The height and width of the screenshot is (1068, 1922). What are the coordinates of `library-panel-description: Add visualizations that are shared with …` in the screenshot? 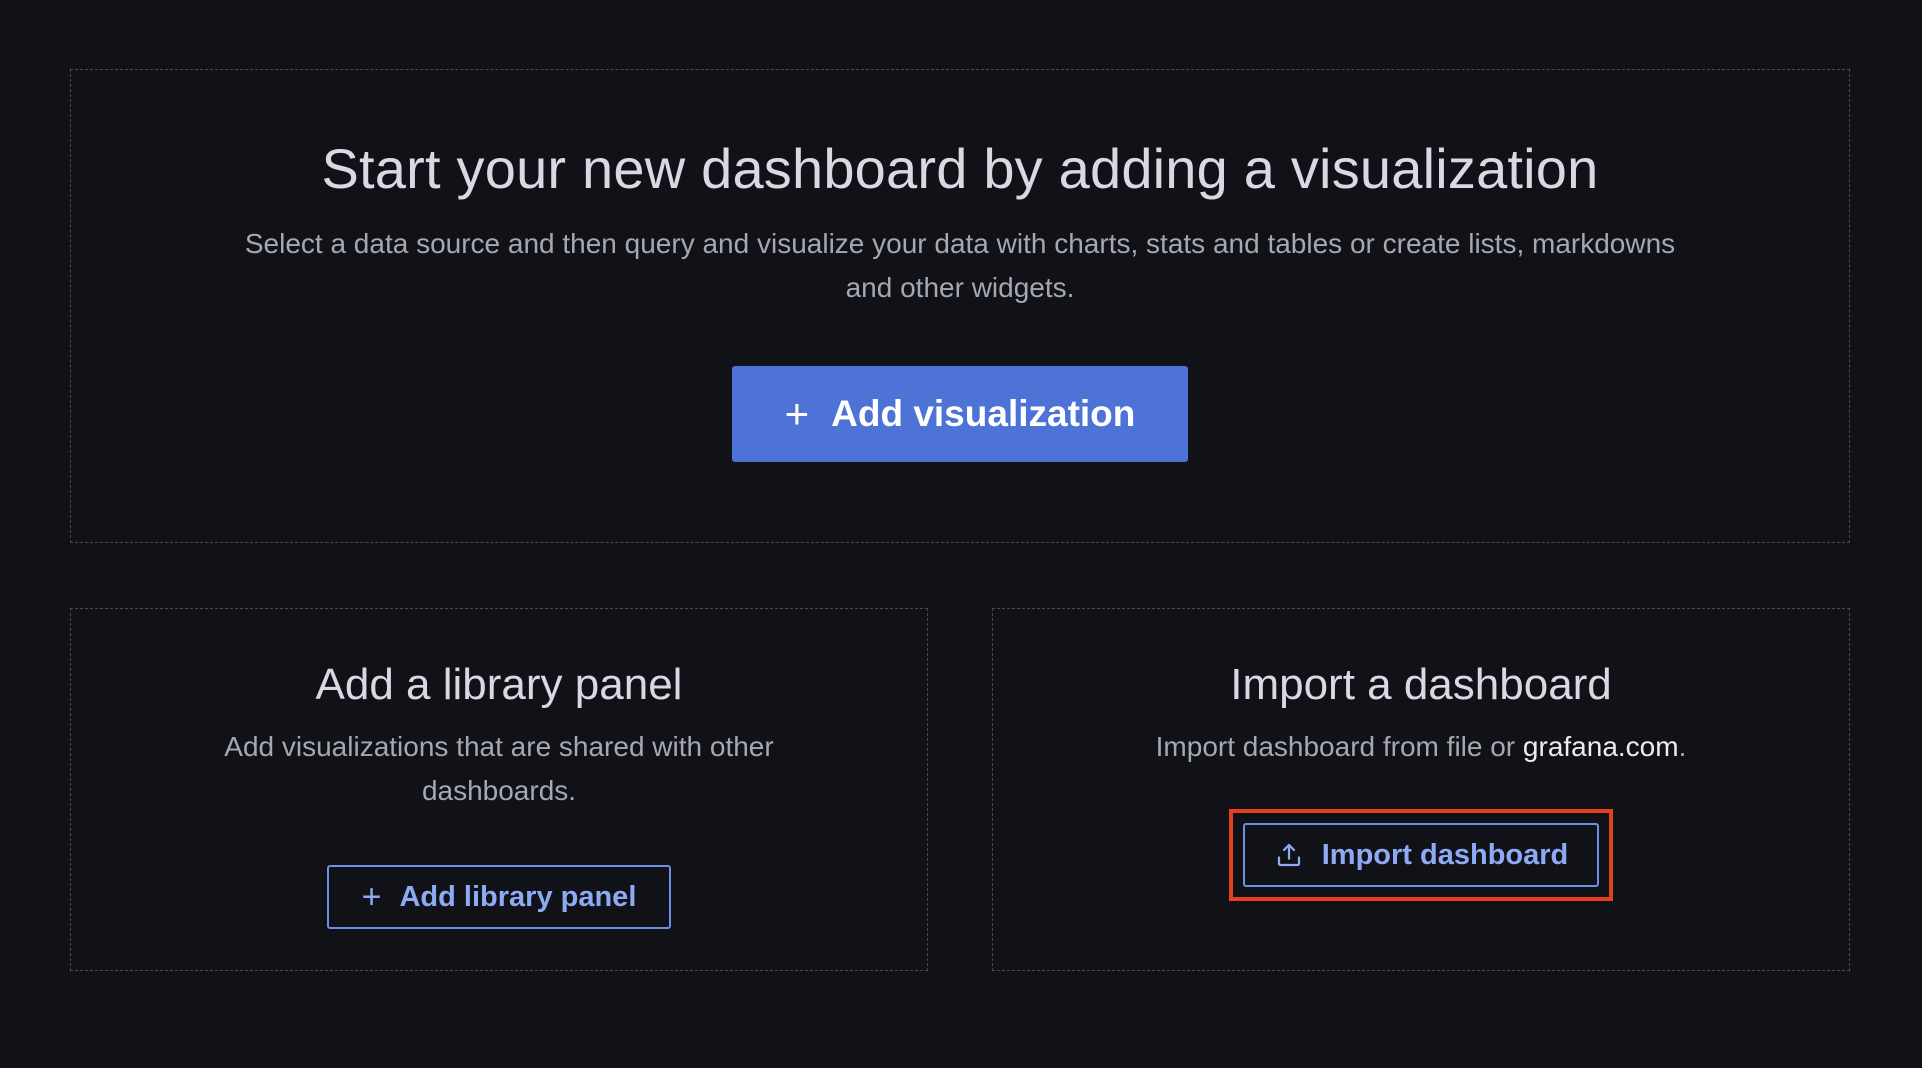 It's located at (499, 768).